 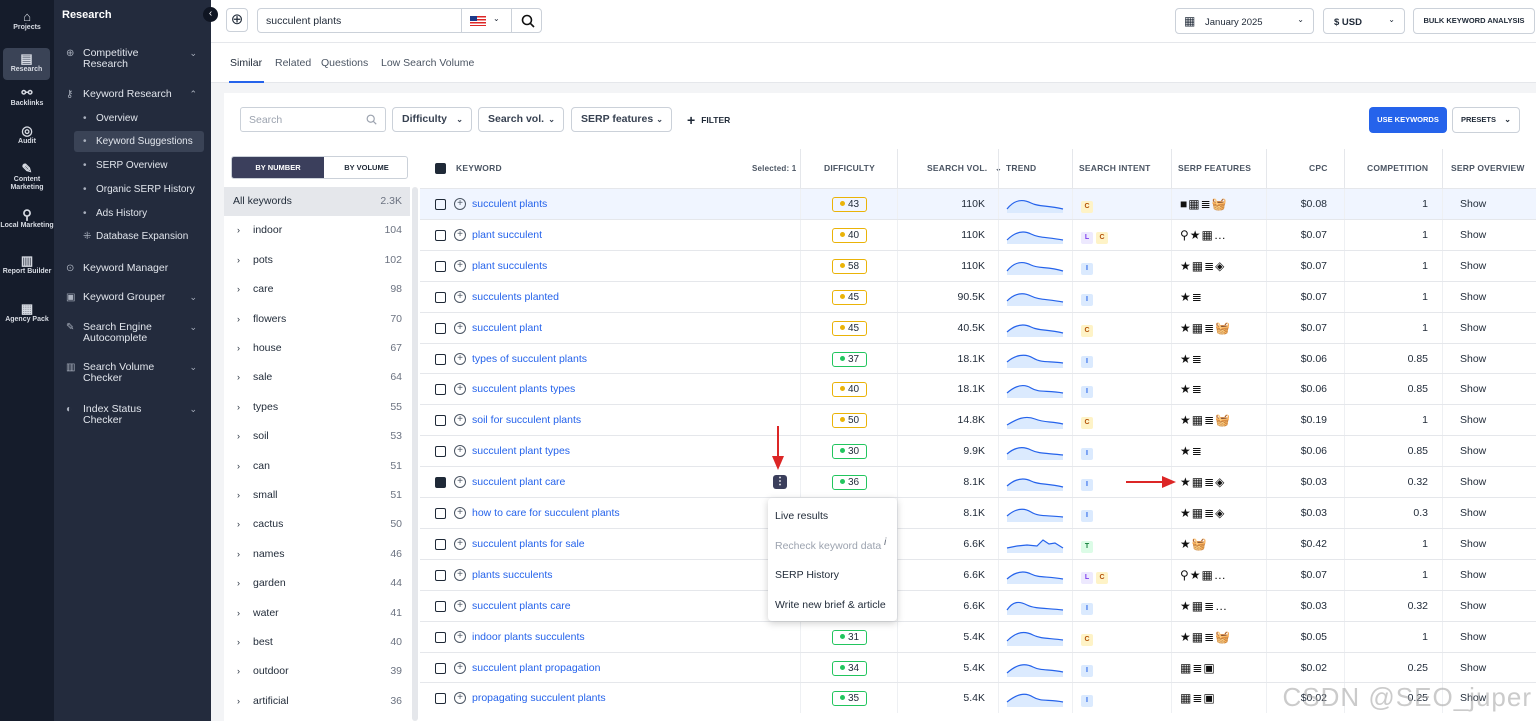 I want to click on sidebar-item-index-status-checker: ◐ Index Status Checker ⌄, so click(x=133, y=415).